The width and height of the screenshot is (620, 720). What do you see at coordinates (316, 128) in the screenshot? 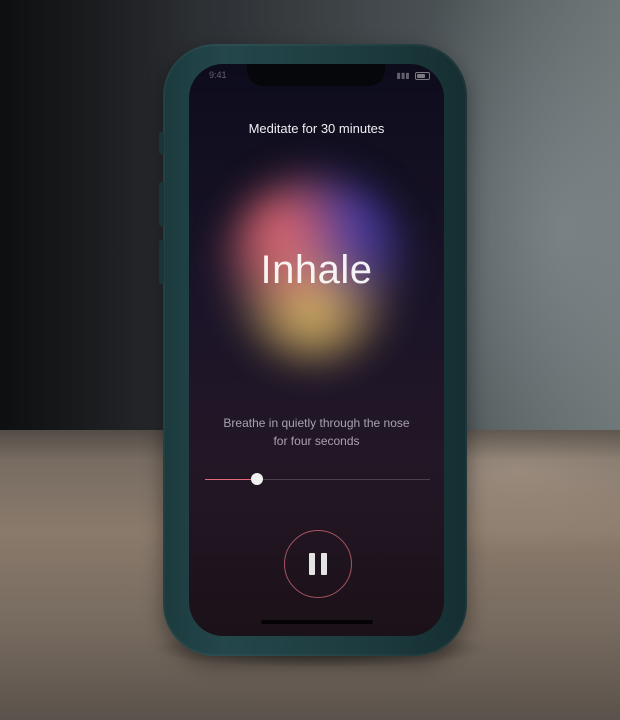
I see `session-title: Meditate for 30 minutes` at bounding box center [316, 128].